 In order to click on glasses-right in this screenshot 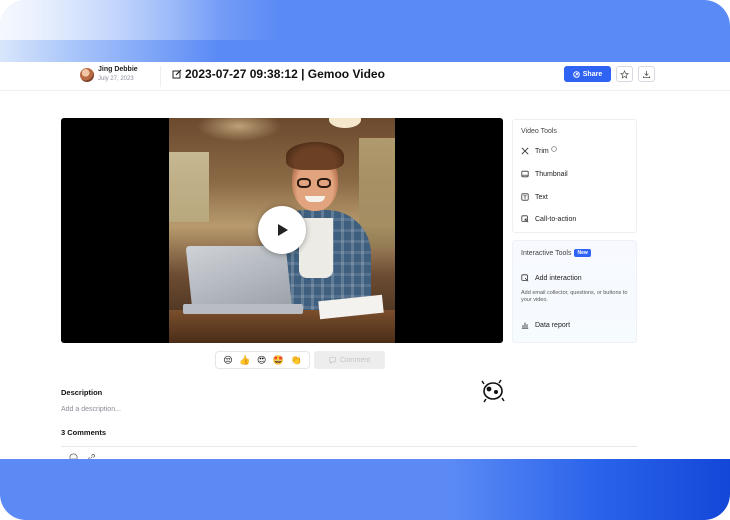, I will do `click(324, 183)`.